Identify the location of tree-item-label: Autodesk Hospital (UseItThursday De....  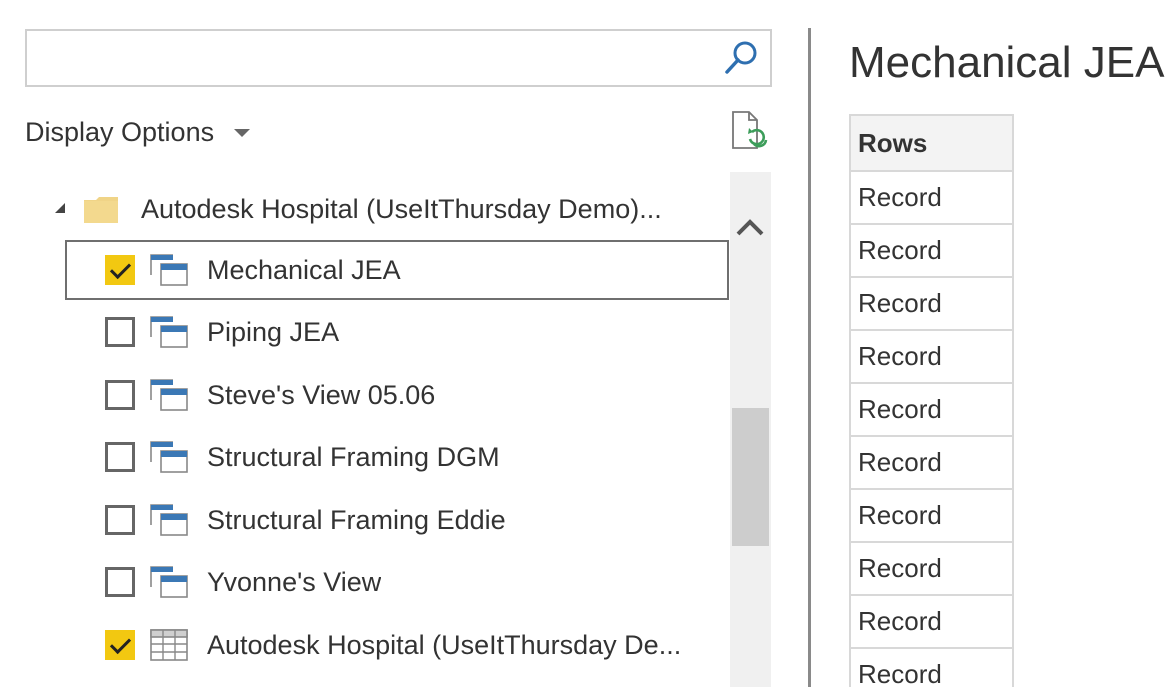
(444, 644).